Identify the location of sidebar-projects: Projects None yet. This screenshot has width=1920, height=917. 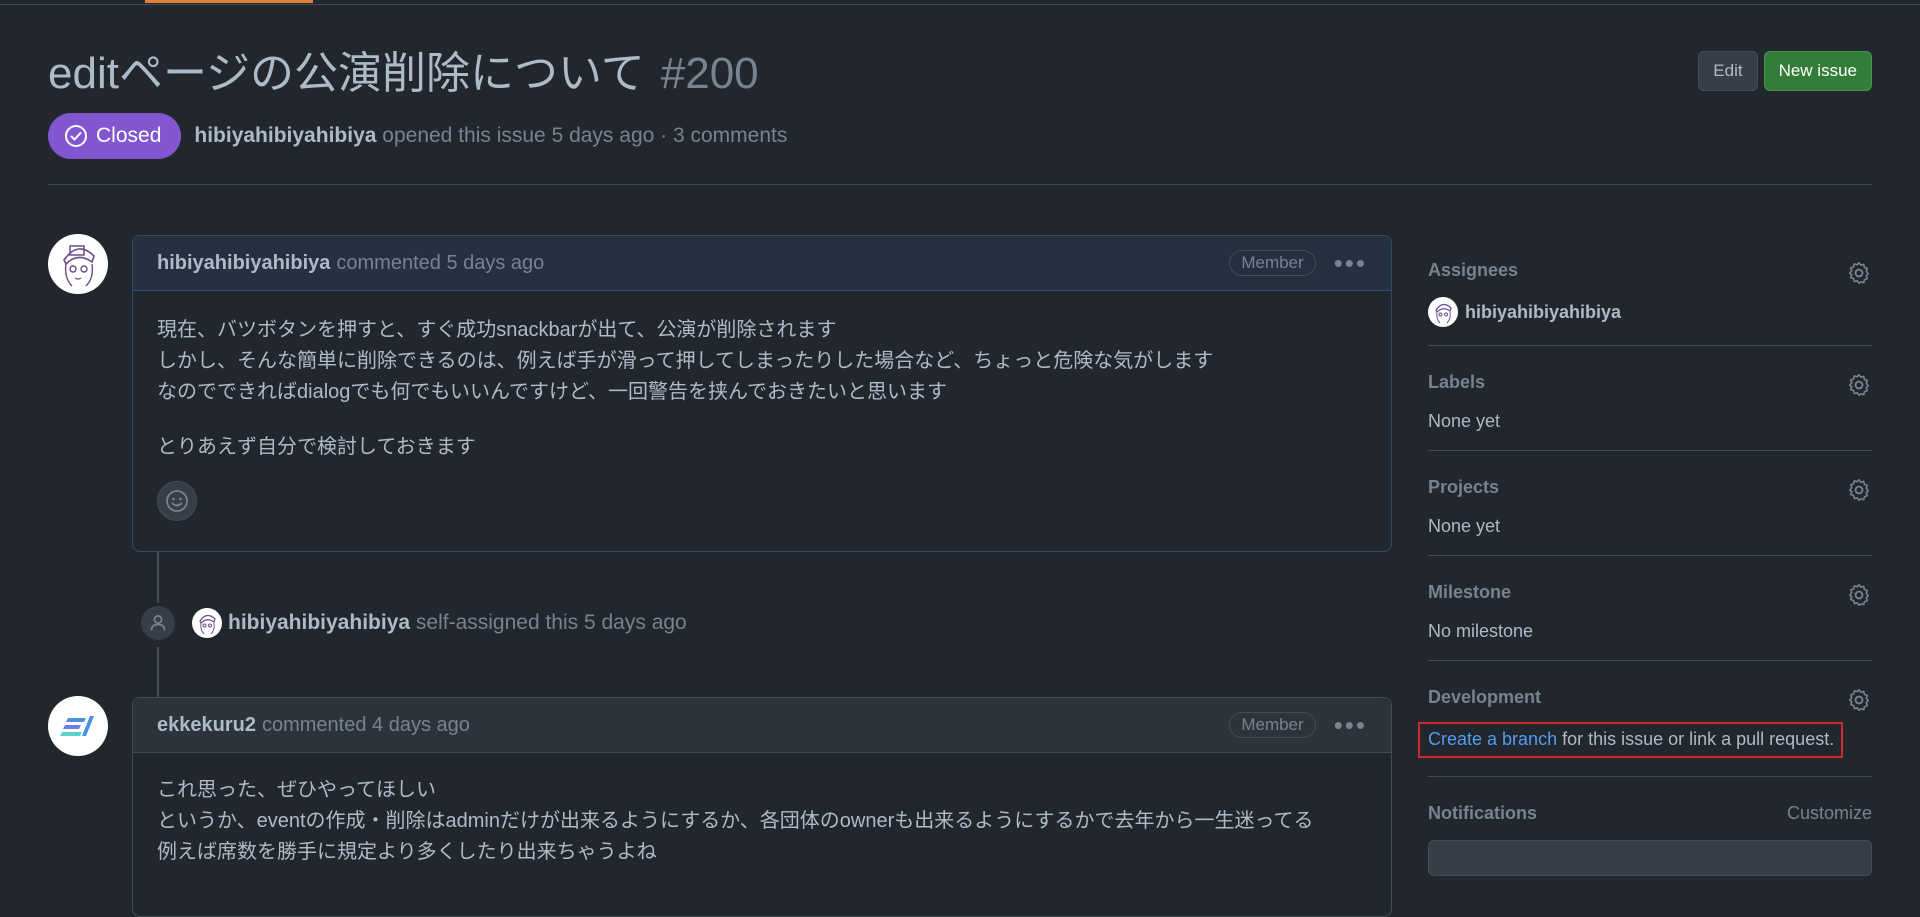
(1650, 503).